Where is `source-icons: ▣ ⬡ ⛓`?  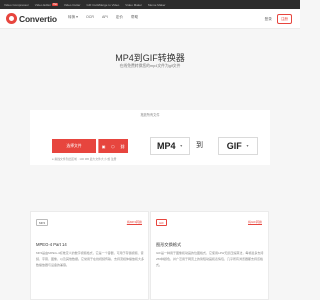 source-icons: ▣ ⬡ ⛓ is located at coordinates (113, 146).